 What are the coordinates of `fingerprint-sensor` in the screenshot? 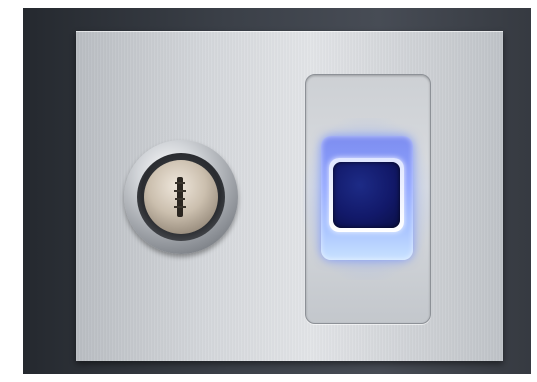 It's located at (366, 195).